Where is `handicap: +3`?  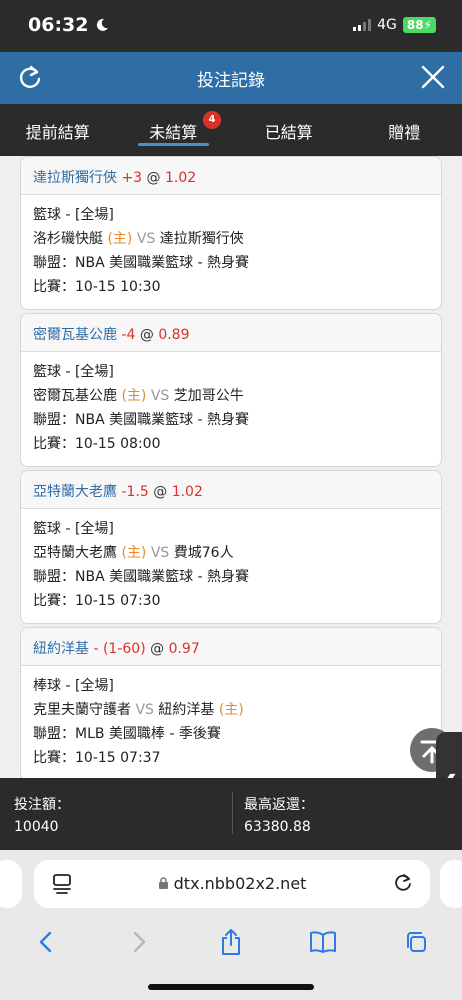
handicap: +3 is located at coordinates (132, 178).